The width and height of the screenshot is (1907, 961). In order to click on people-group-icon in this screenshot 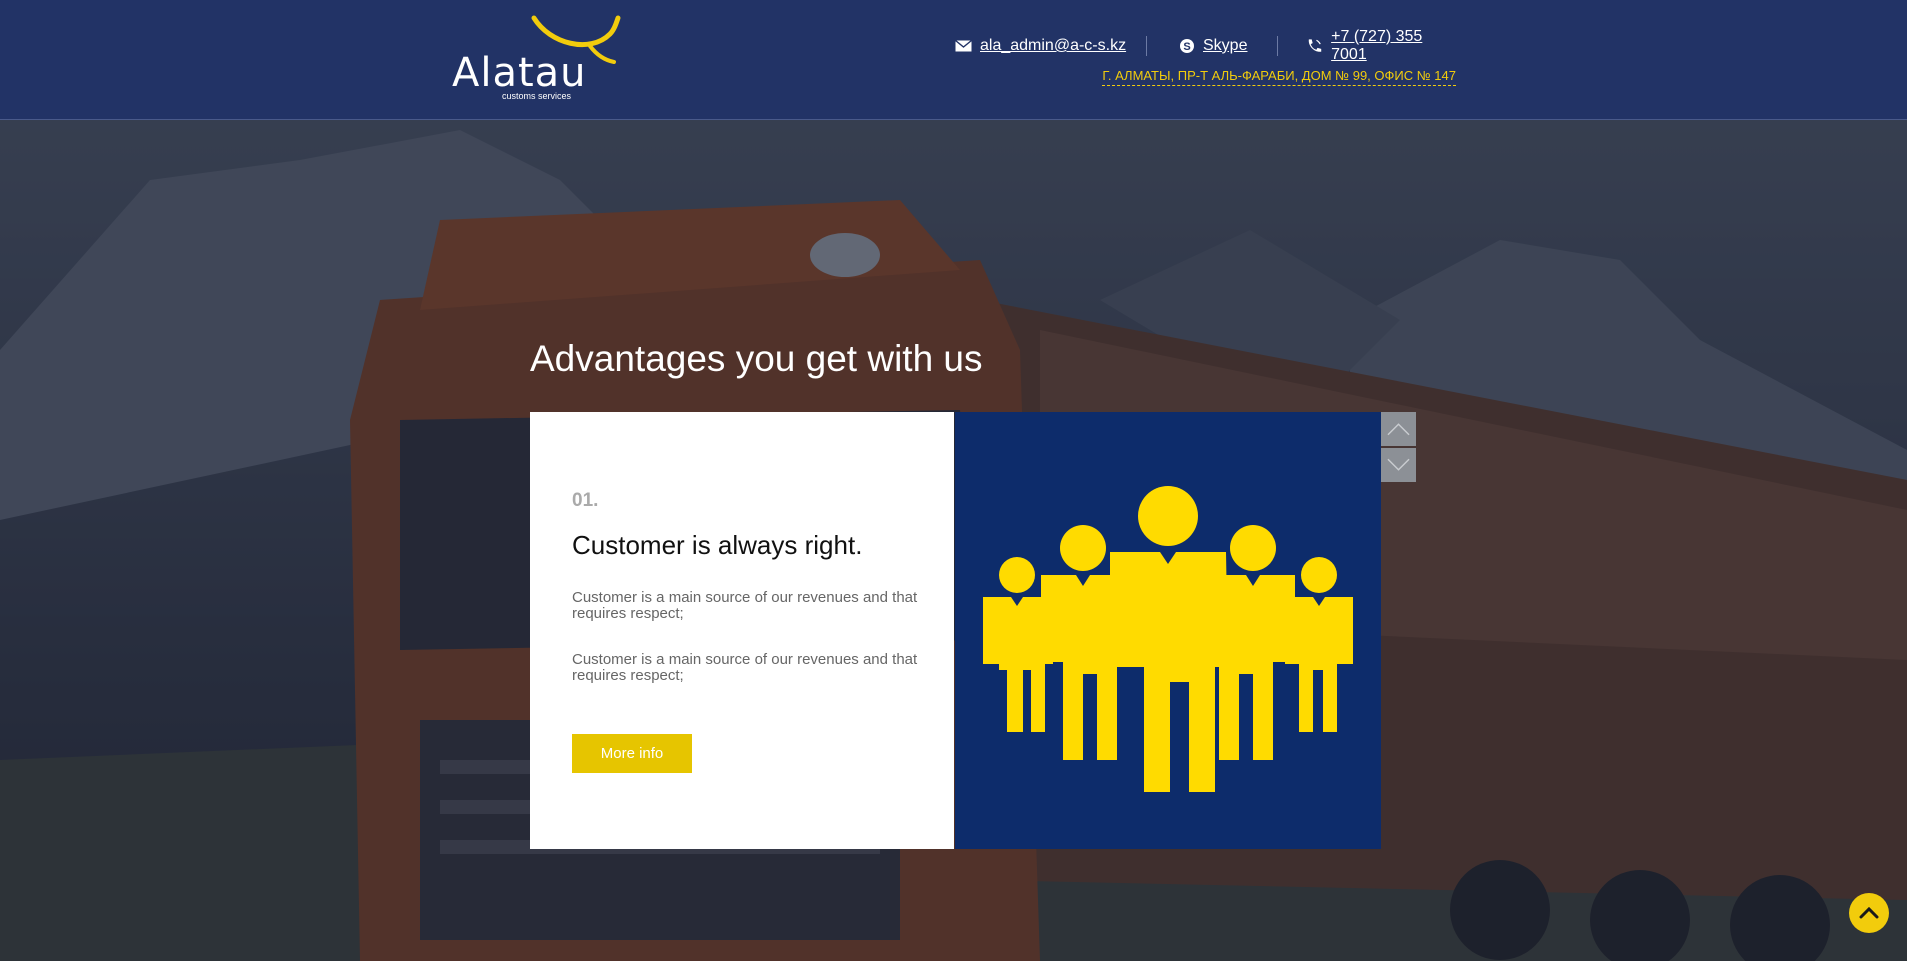, I will do `click(1168, 639)`.